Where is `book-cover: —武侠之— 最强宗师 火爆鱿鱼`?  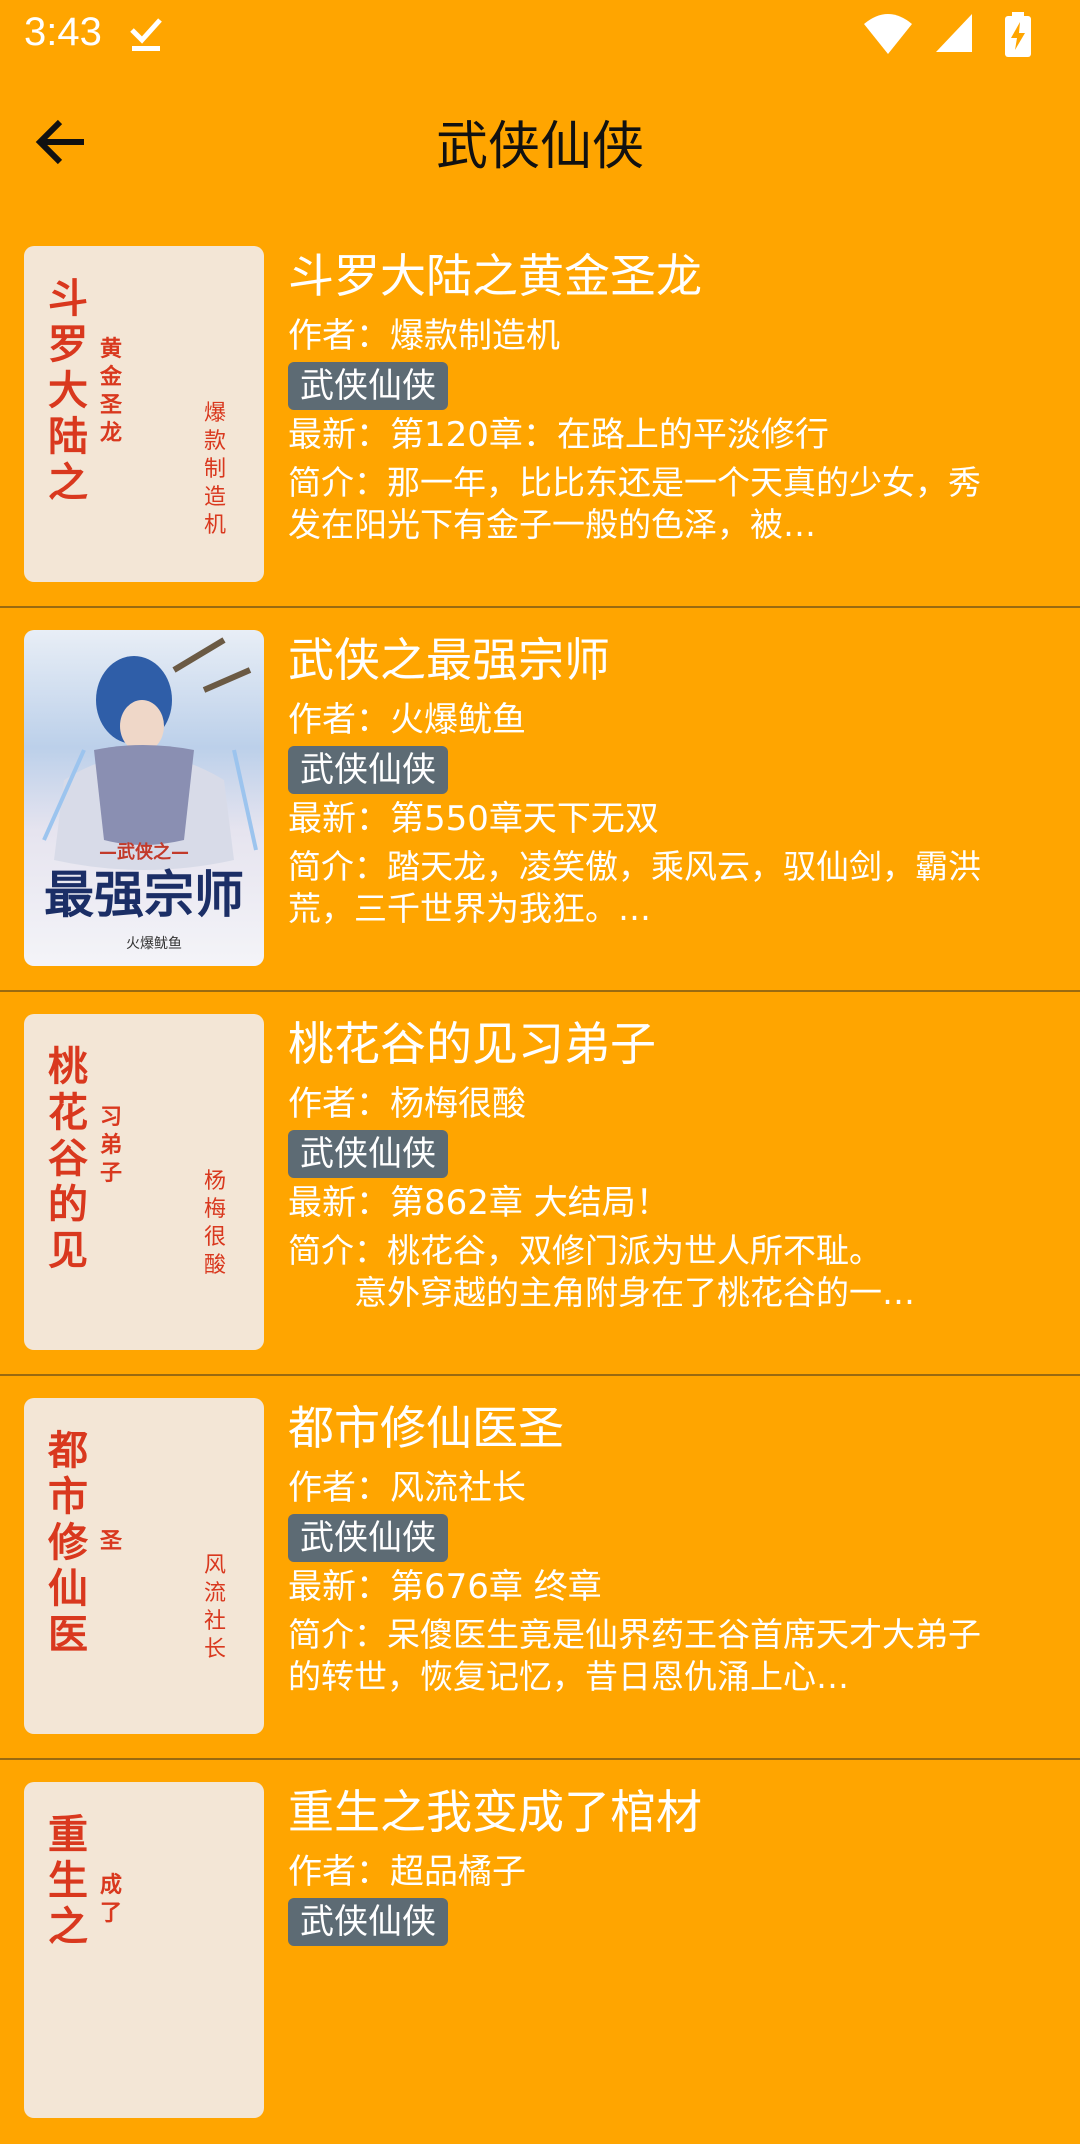
book-cover: —武侠之— 最强宗师 火爆鱿鱼 is located at coordinates (144, 798).